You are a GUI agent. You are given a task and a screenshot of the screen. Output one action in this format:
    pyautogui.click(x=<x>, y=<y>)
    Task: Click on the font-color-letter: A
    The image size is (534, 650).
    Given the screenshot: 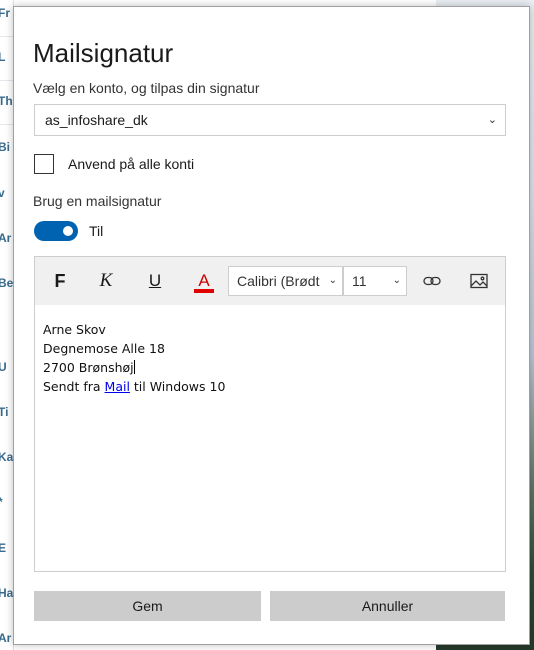 What is the action you would take?
    pyautogui.click(x=204, y=280)
    